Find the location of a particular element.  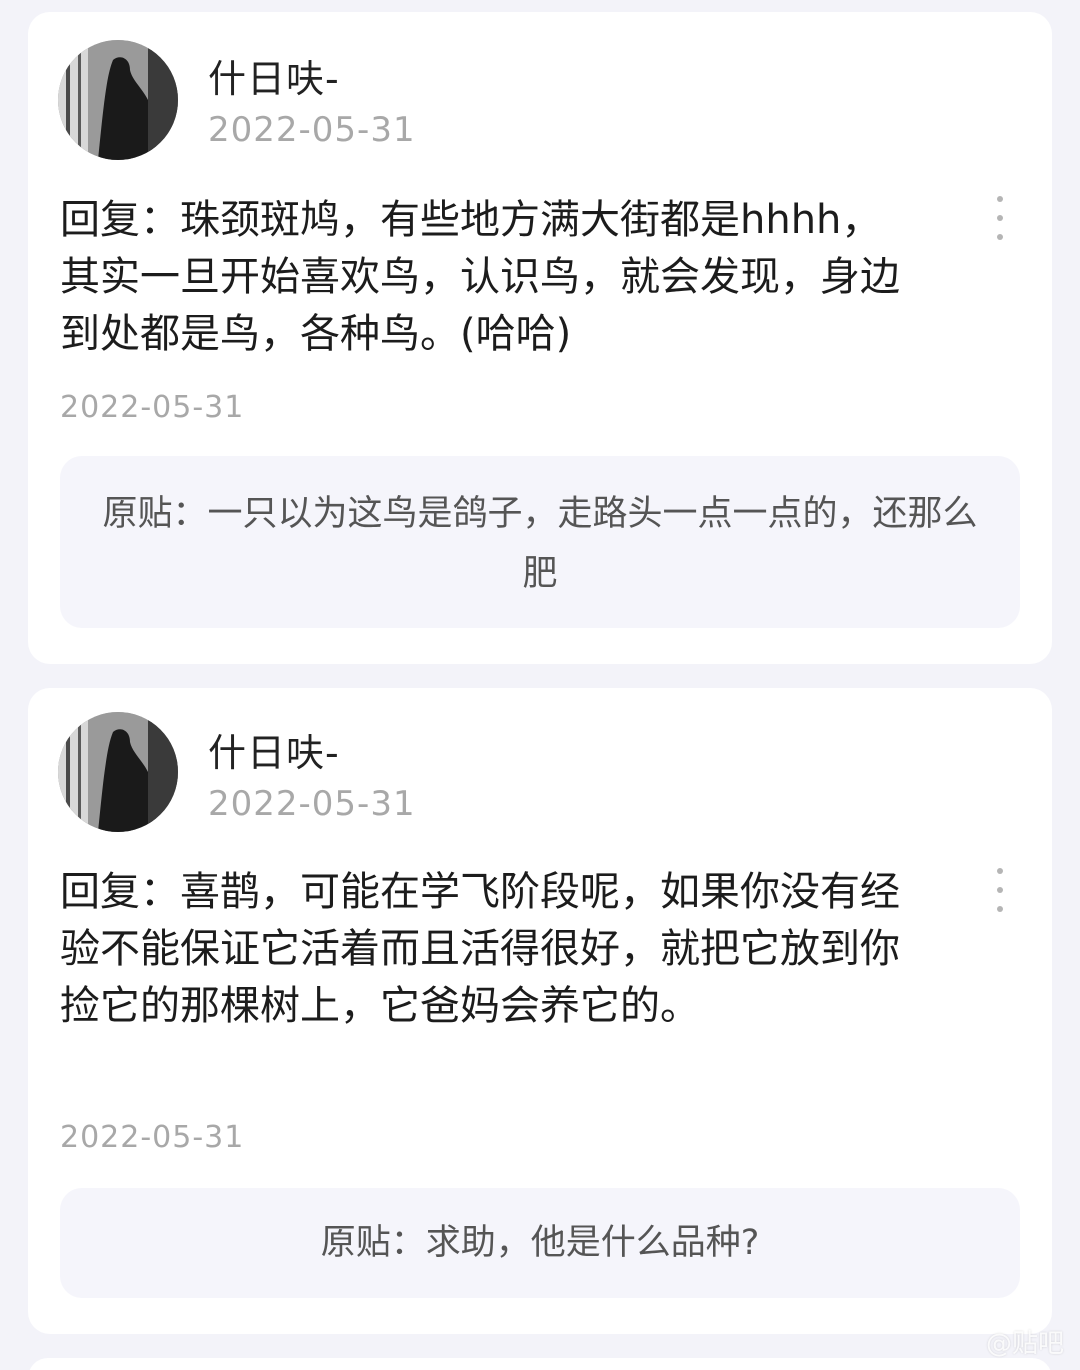

watermark: @贴吧 is located at coordinates (1024, 1344).